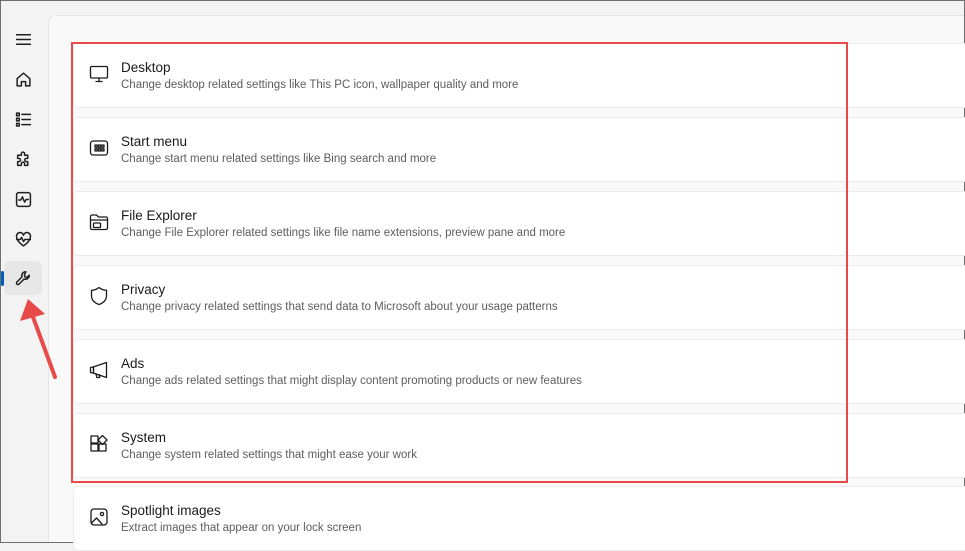  I want to click on setting-card-title: Spotlight images, so click(171, 510).